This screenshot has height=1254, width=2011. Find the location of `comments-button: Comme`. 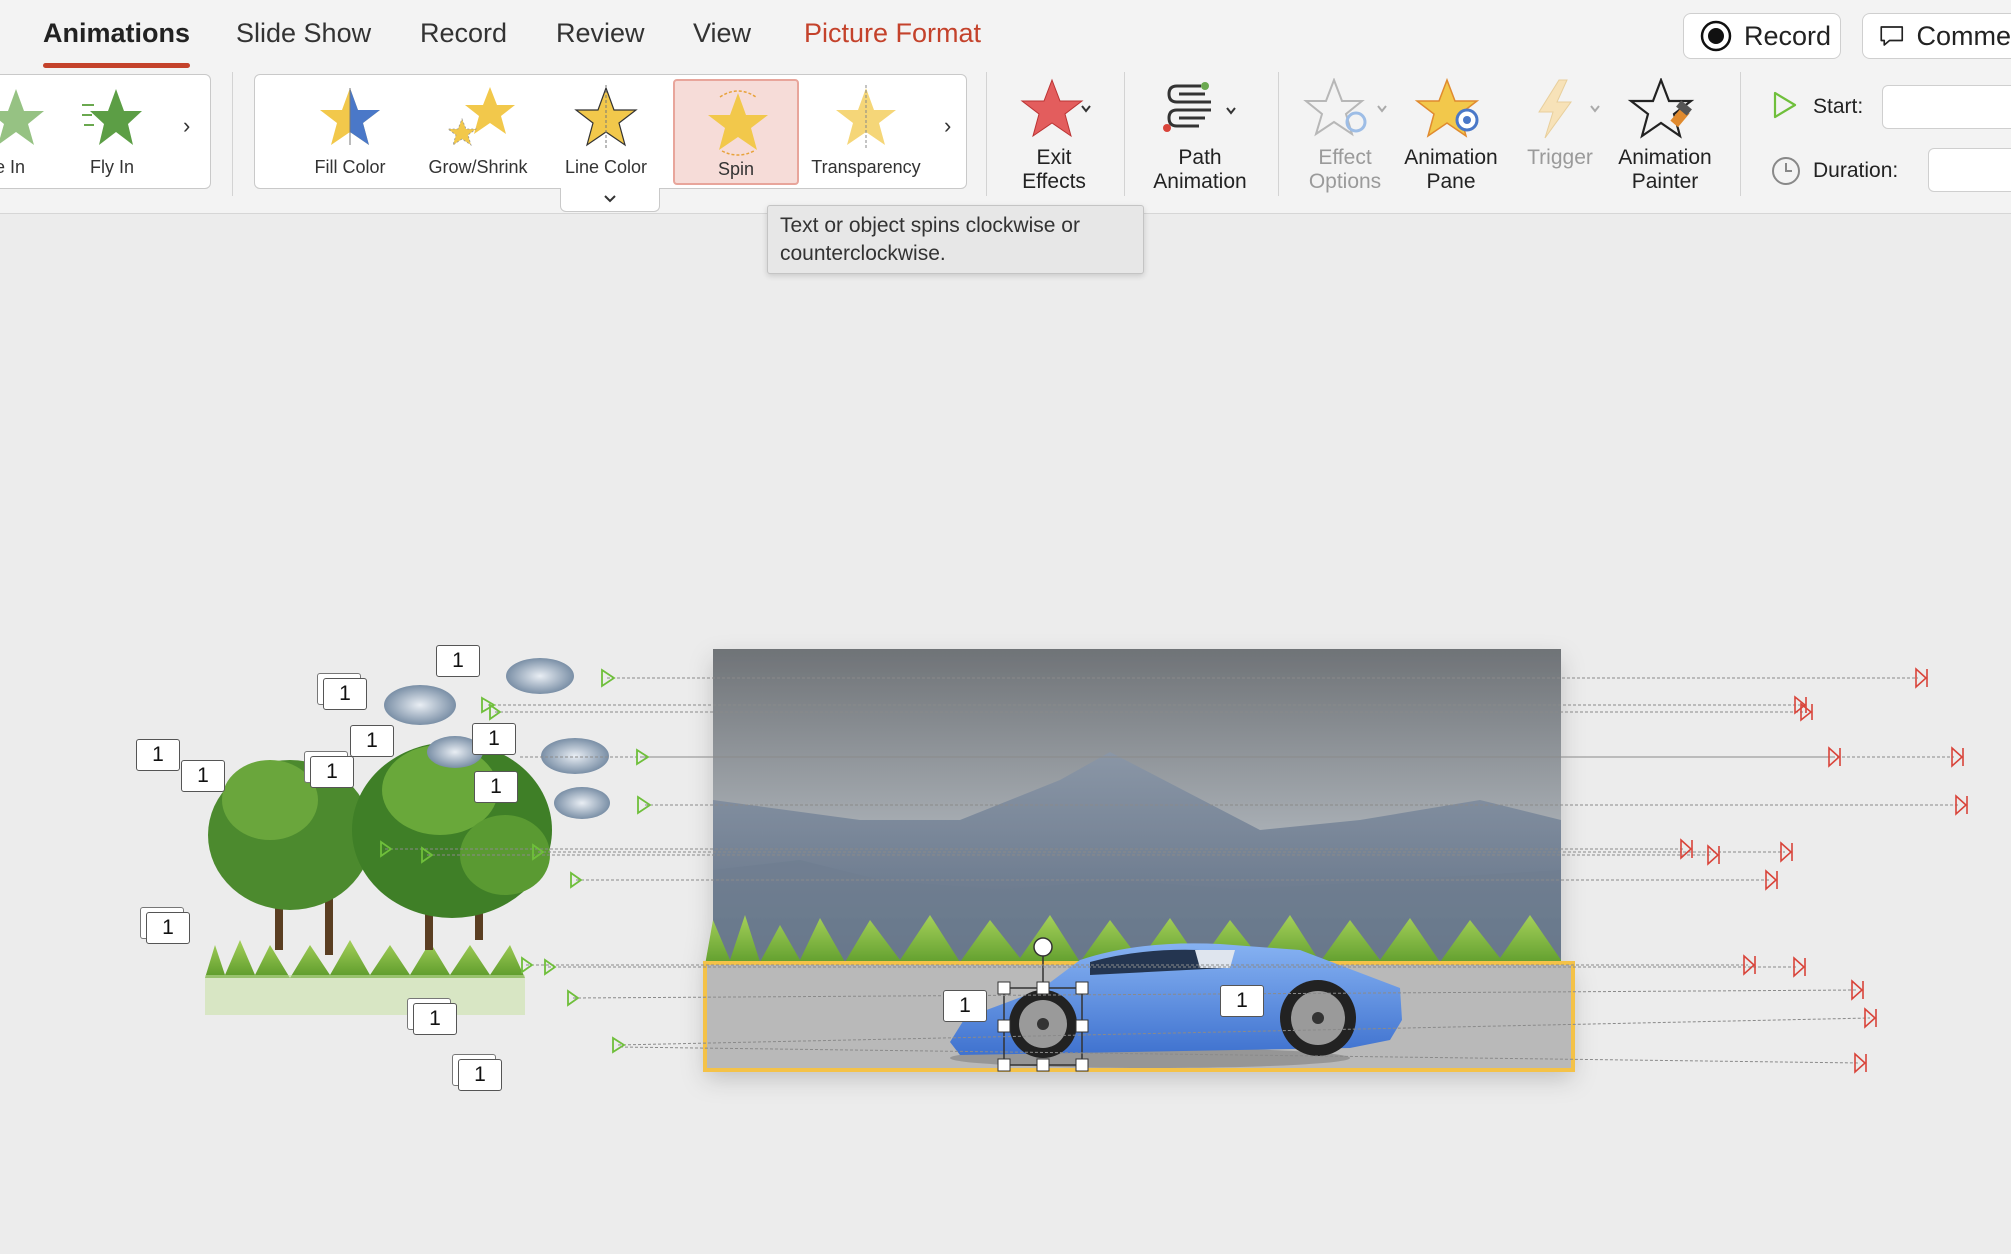

comments-button: Comme is located at coordinates (1936, 36).